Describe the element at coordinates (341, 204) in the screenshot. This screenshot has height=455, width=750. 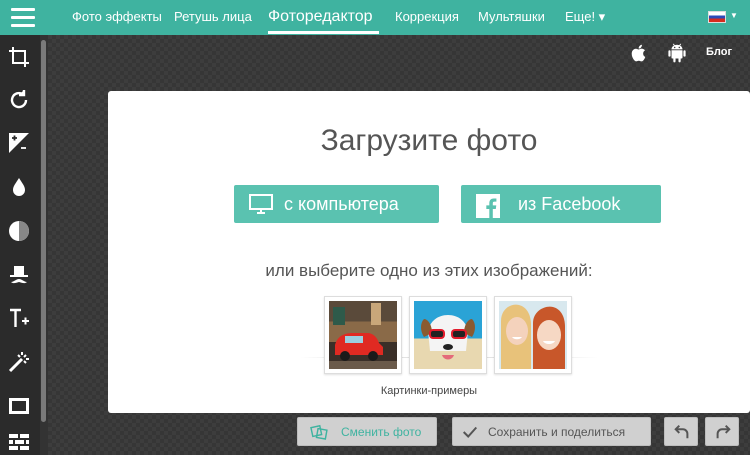
I see `upload-from-computer-label: с компьютера` at that location.